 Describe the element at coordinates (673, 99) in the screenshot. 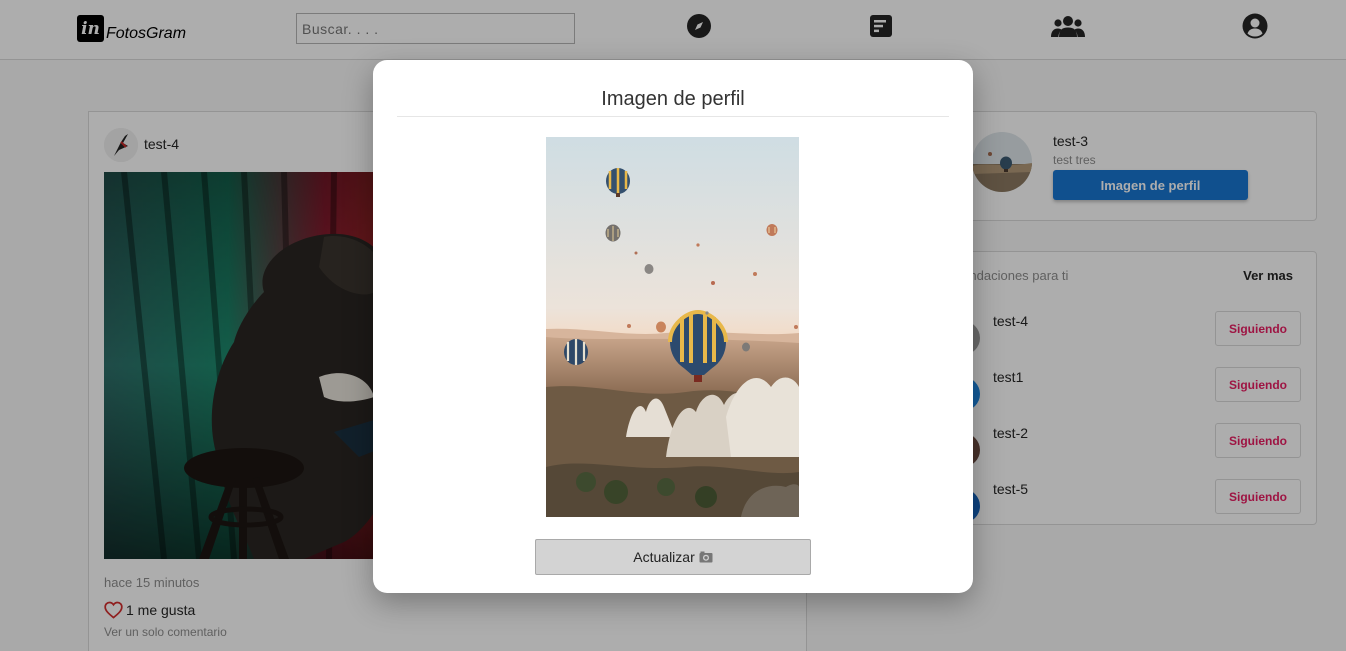

I see `modal-title: Imagen de perfil` at that location.